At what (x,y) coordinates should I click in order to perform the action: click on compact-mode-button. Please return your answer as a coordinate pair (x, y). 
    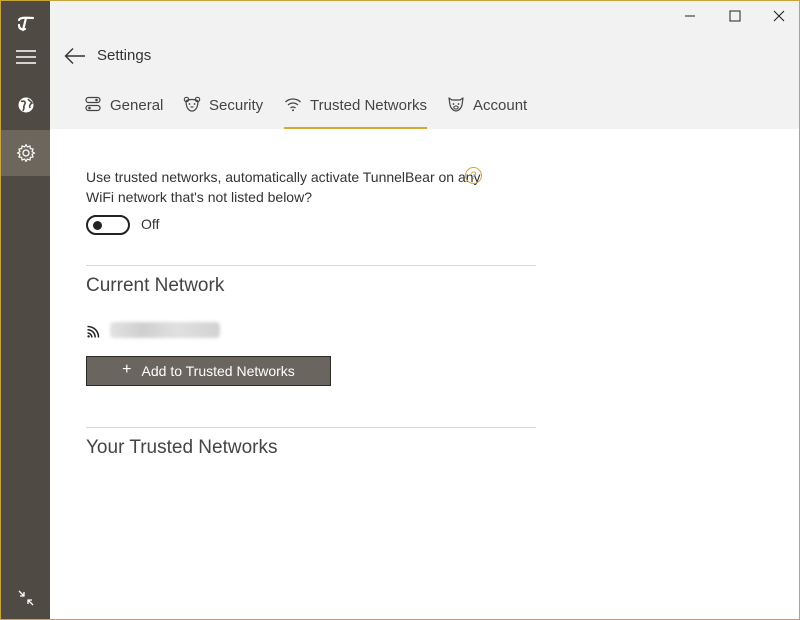
    Looking at the image, I should click on (25, 597).